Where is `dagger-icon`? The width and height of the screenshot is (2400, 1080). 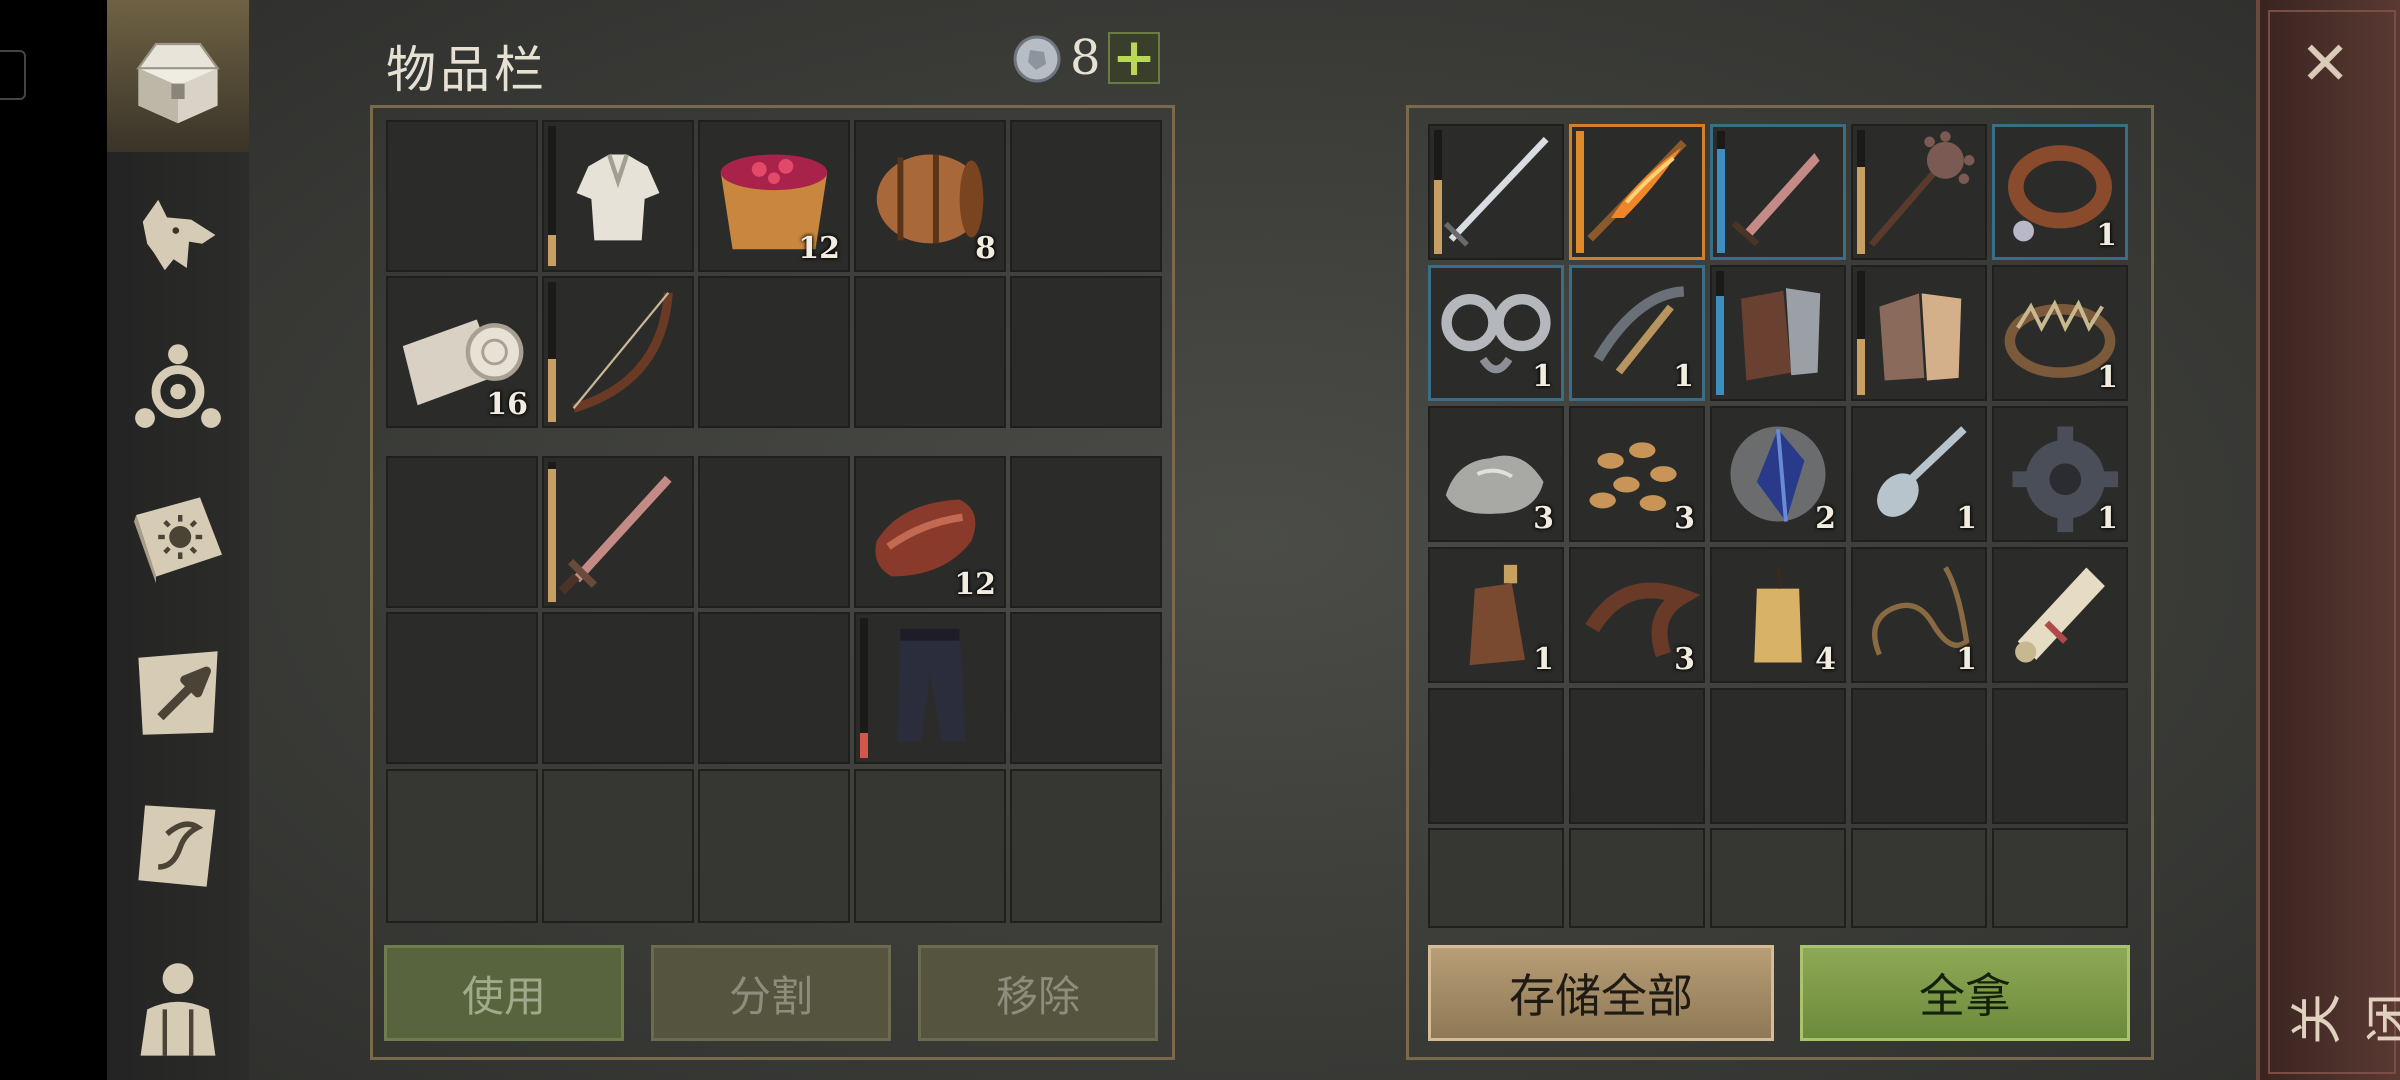 dagger-icon is located at coordinates (1775, 200).